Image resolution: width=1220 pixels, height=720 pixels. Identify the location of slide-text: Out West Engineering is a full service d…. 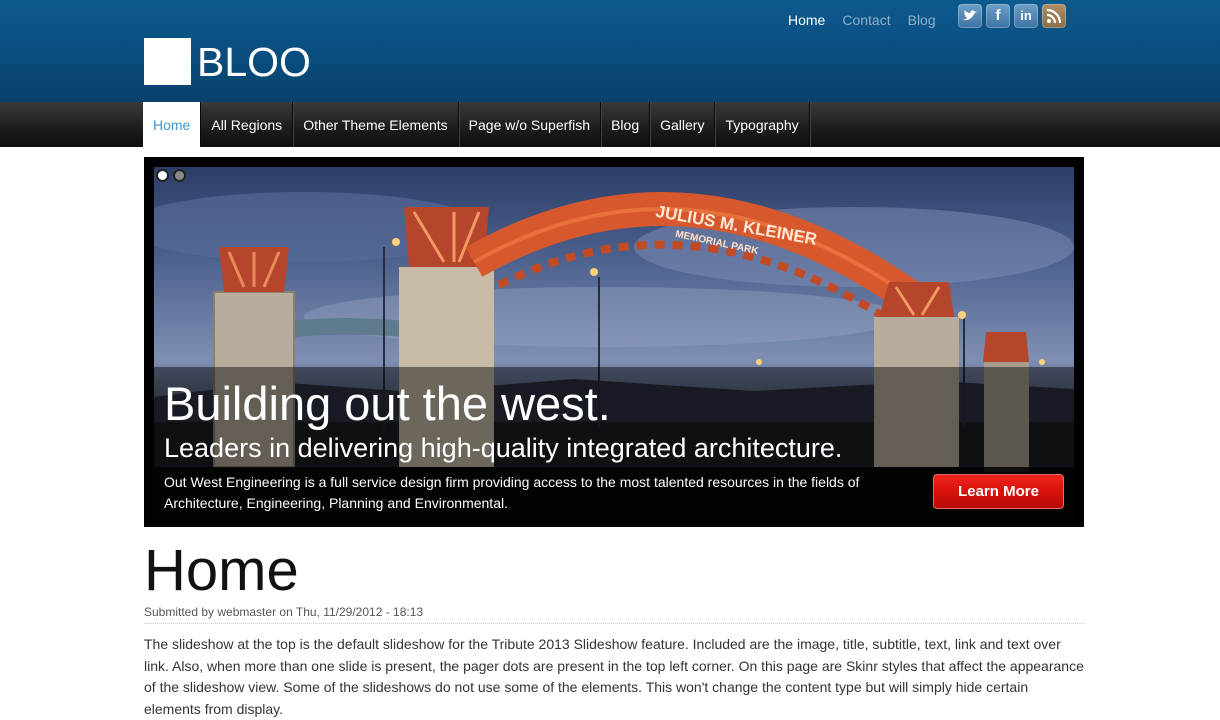
(512, 492).